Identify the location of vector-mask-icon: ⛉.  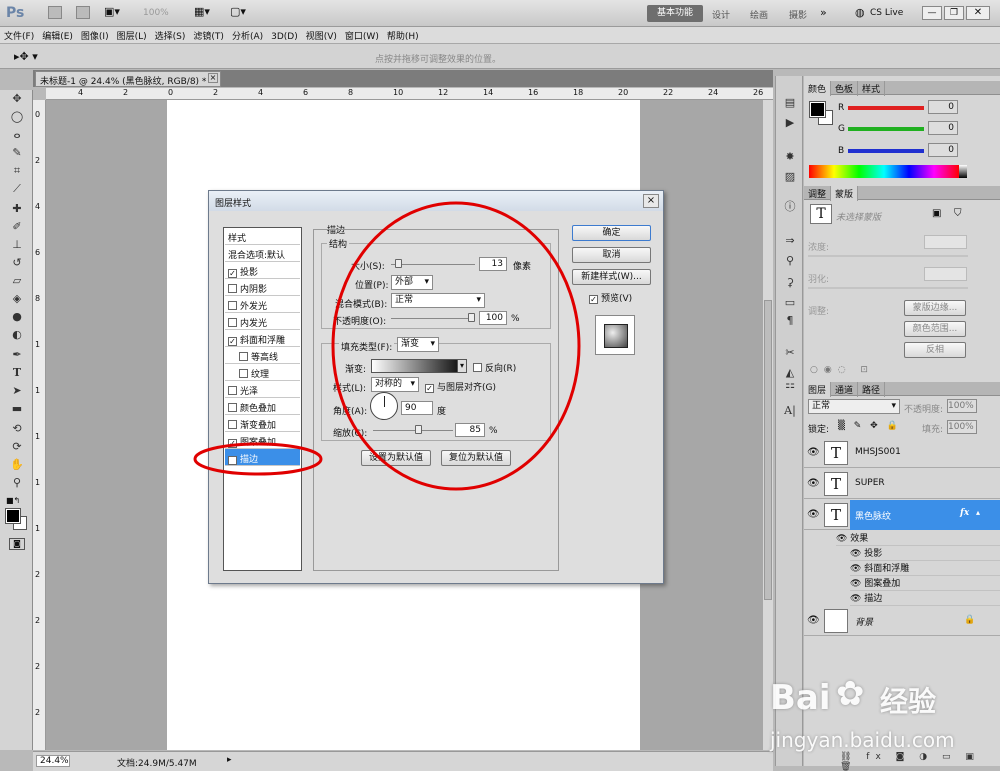
(958, 213).